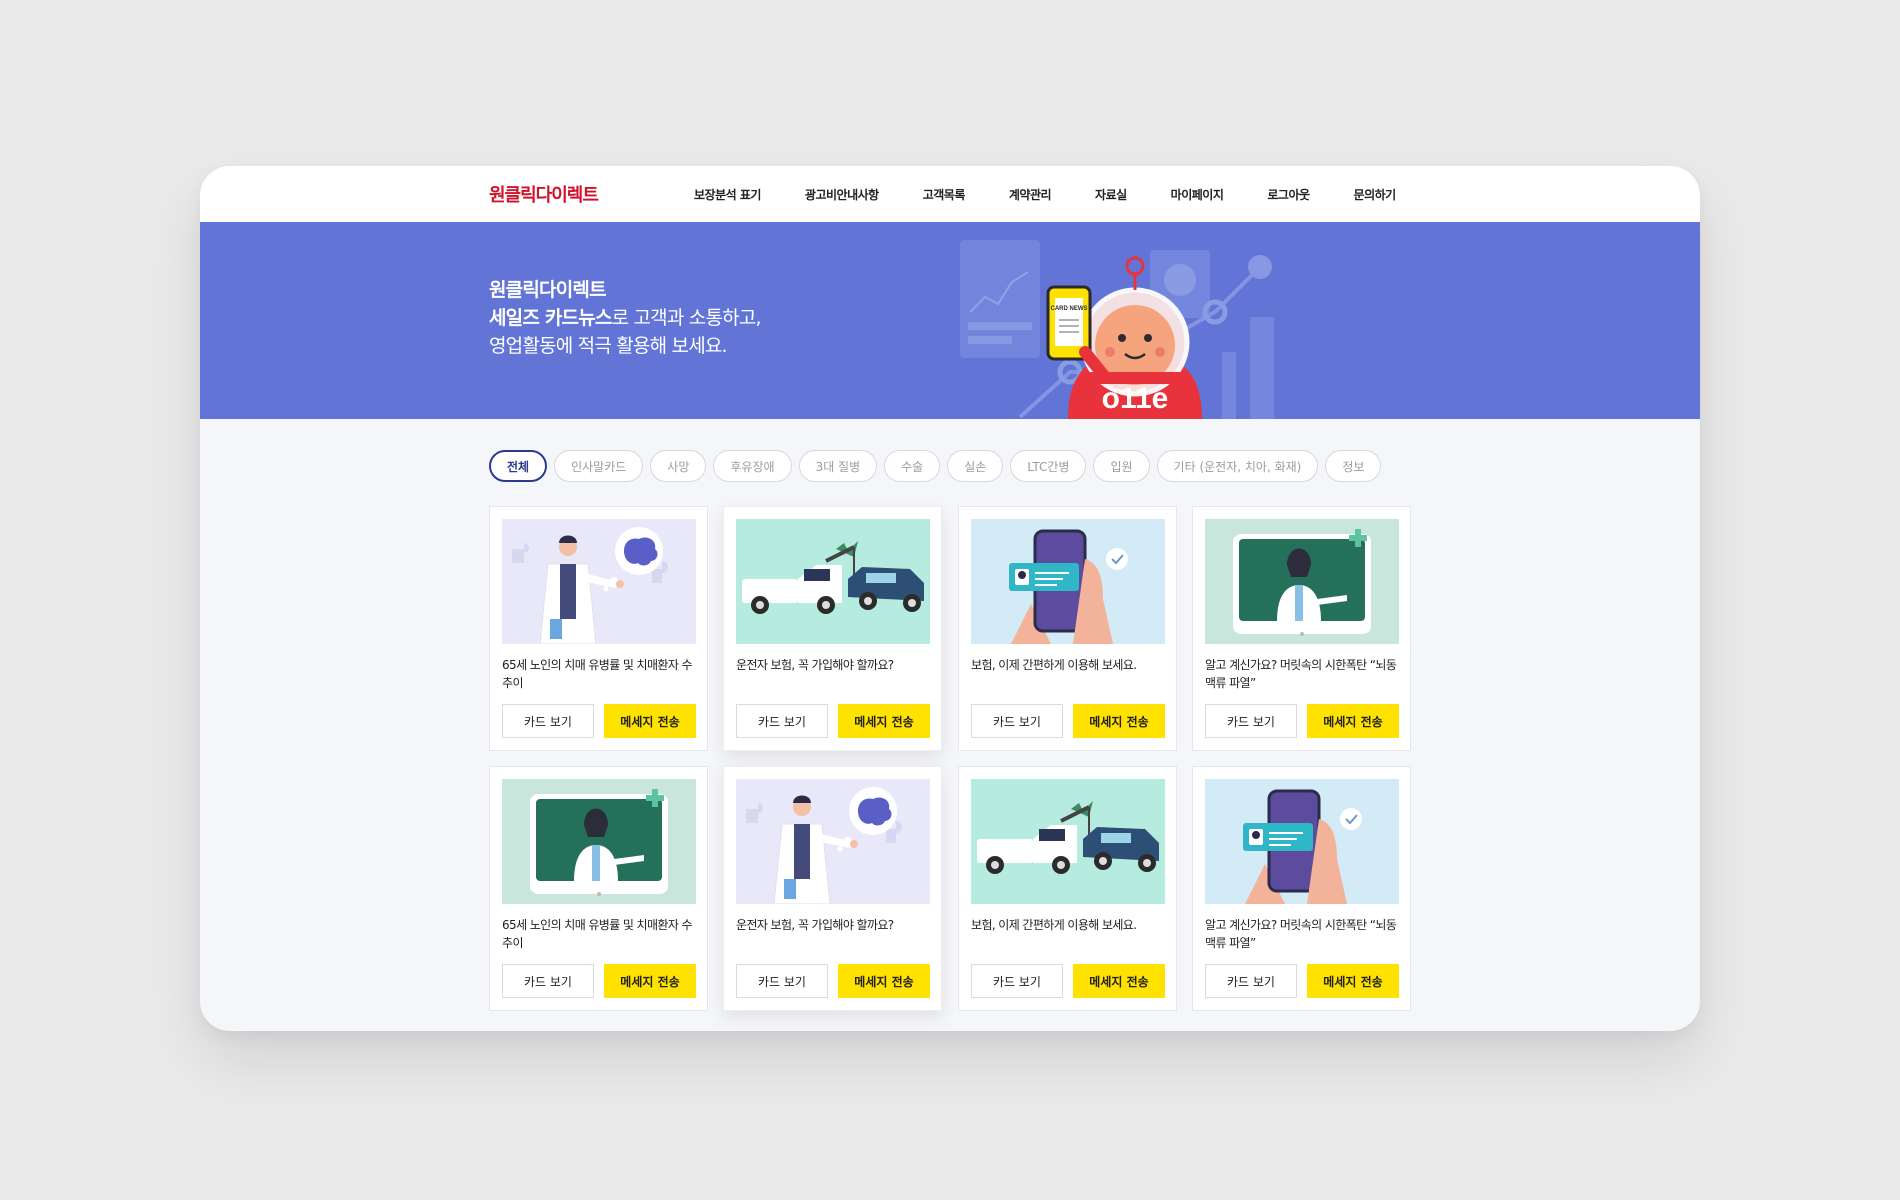  Describe the element at coordinates (518, 466) in the screenshot. I see `filter-chip-all: 전체` at that location.